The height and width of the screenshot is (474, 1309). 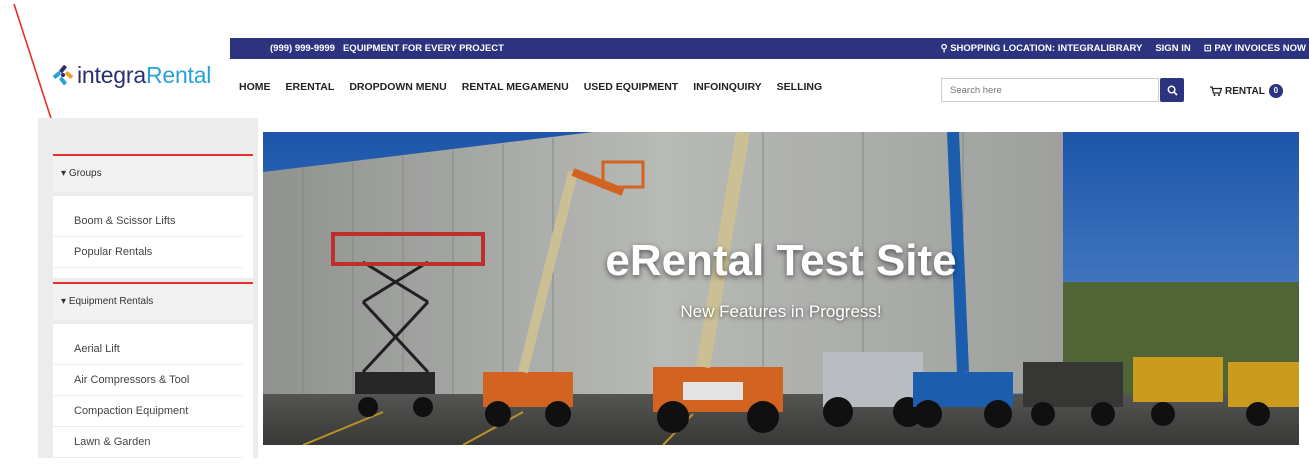 What do you see at coordinates (178, 74) in the screenshot?
I see `logo-text-rental: Rental` at bounding box center [178, 74].